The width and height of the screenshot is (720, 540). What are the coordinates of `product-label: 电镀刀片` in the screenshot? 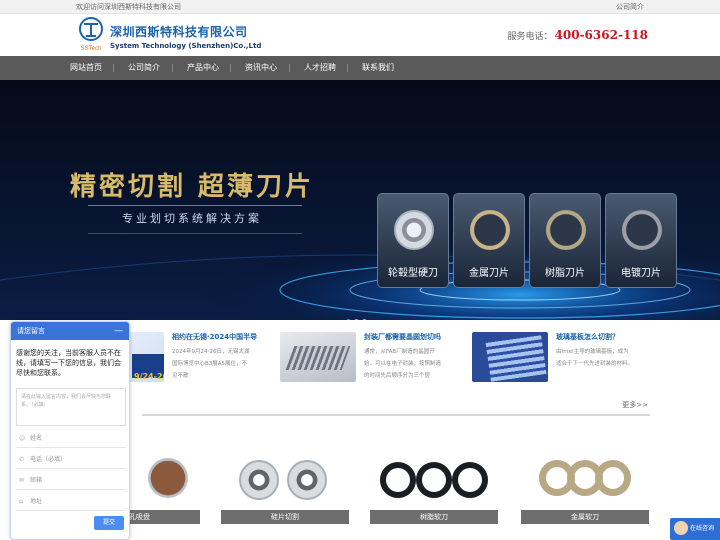 It's located at (641, 273).